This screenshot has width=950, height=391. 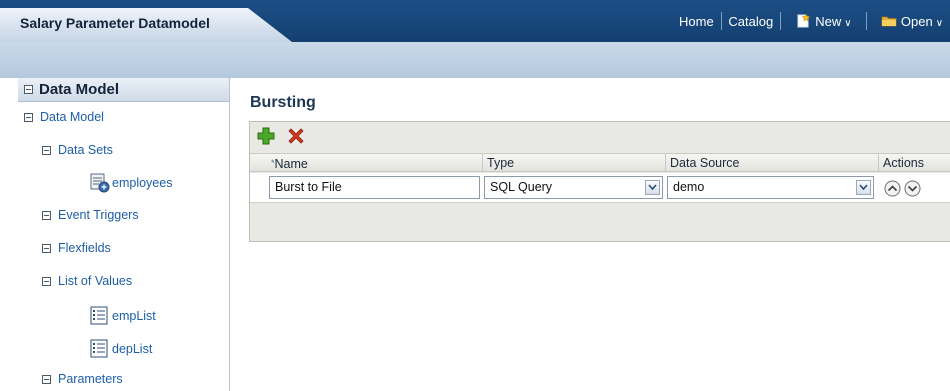 I want to click on tree-item-emplist: empList, so click(x=123, y=316).